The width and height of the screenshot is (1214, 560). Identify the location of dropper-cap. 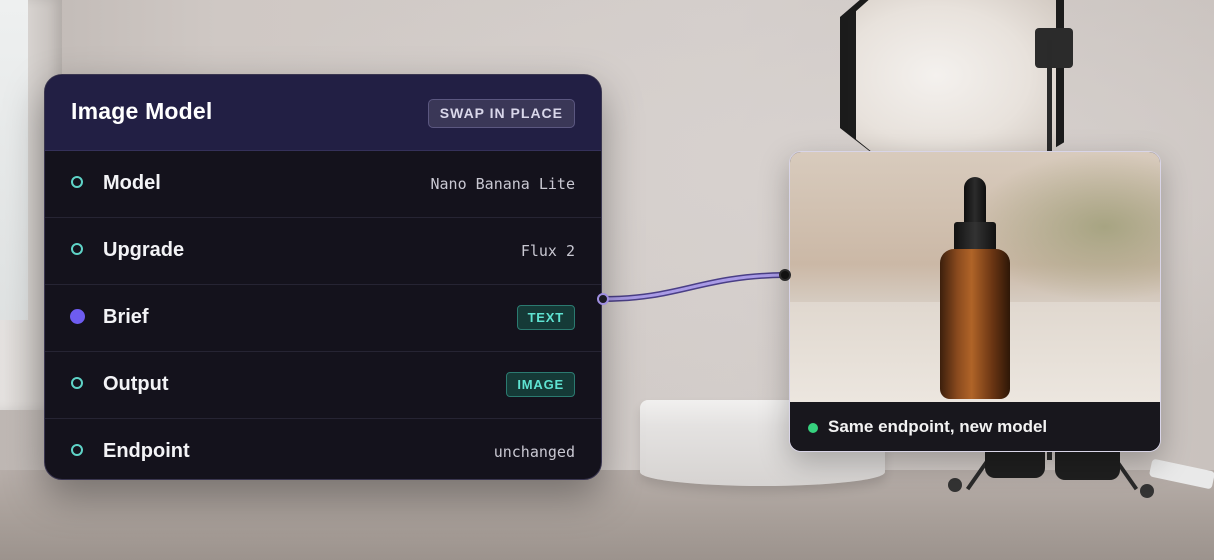
(975, 237).